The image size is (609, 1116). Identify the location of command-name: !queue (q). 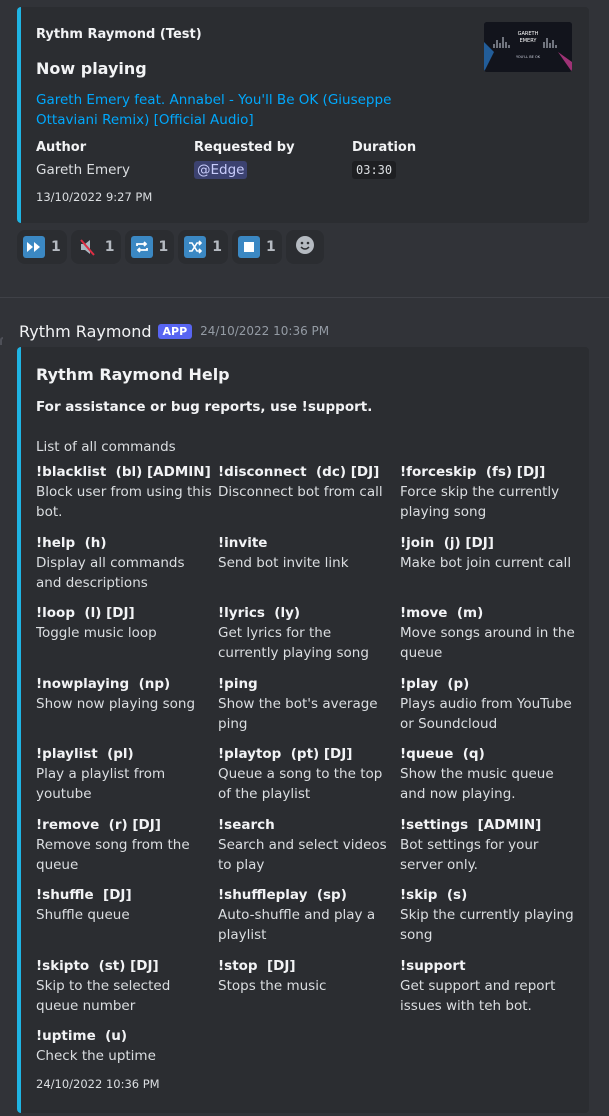
(442, 754).